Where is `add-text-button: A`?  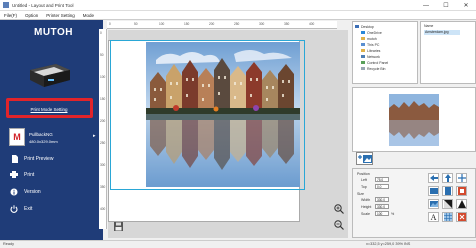 add-text-button: A is located at coordinates (433, 217).